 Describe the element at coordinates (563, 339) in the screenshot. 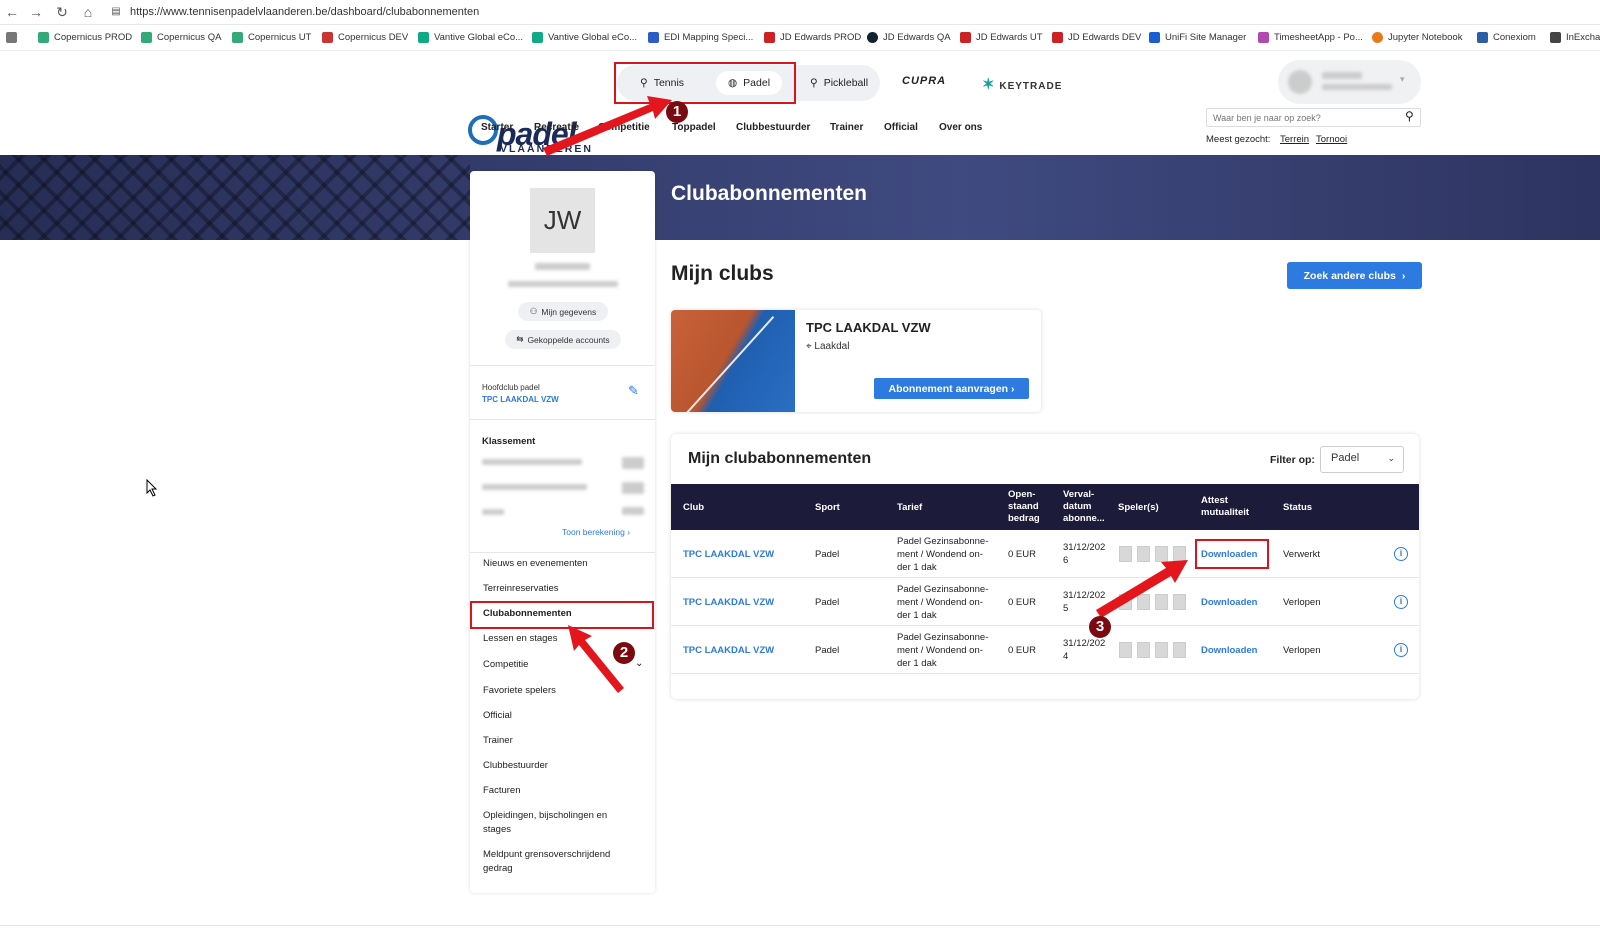

I see `linked-accounts-button: ⇆ Gekoppelde accounts` at that location.